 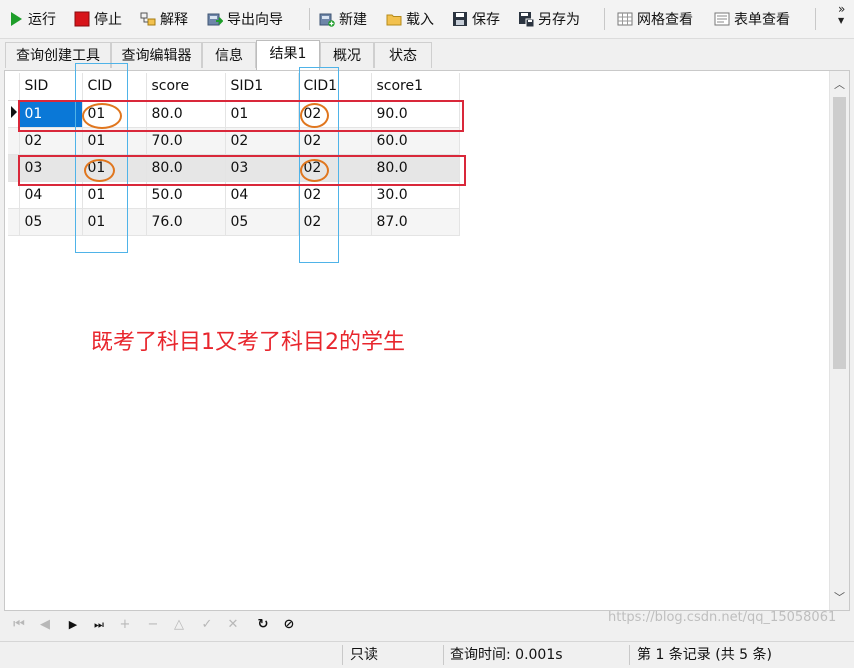 I want to click on refresh-icon: ↻, so click(x=263, y=625).